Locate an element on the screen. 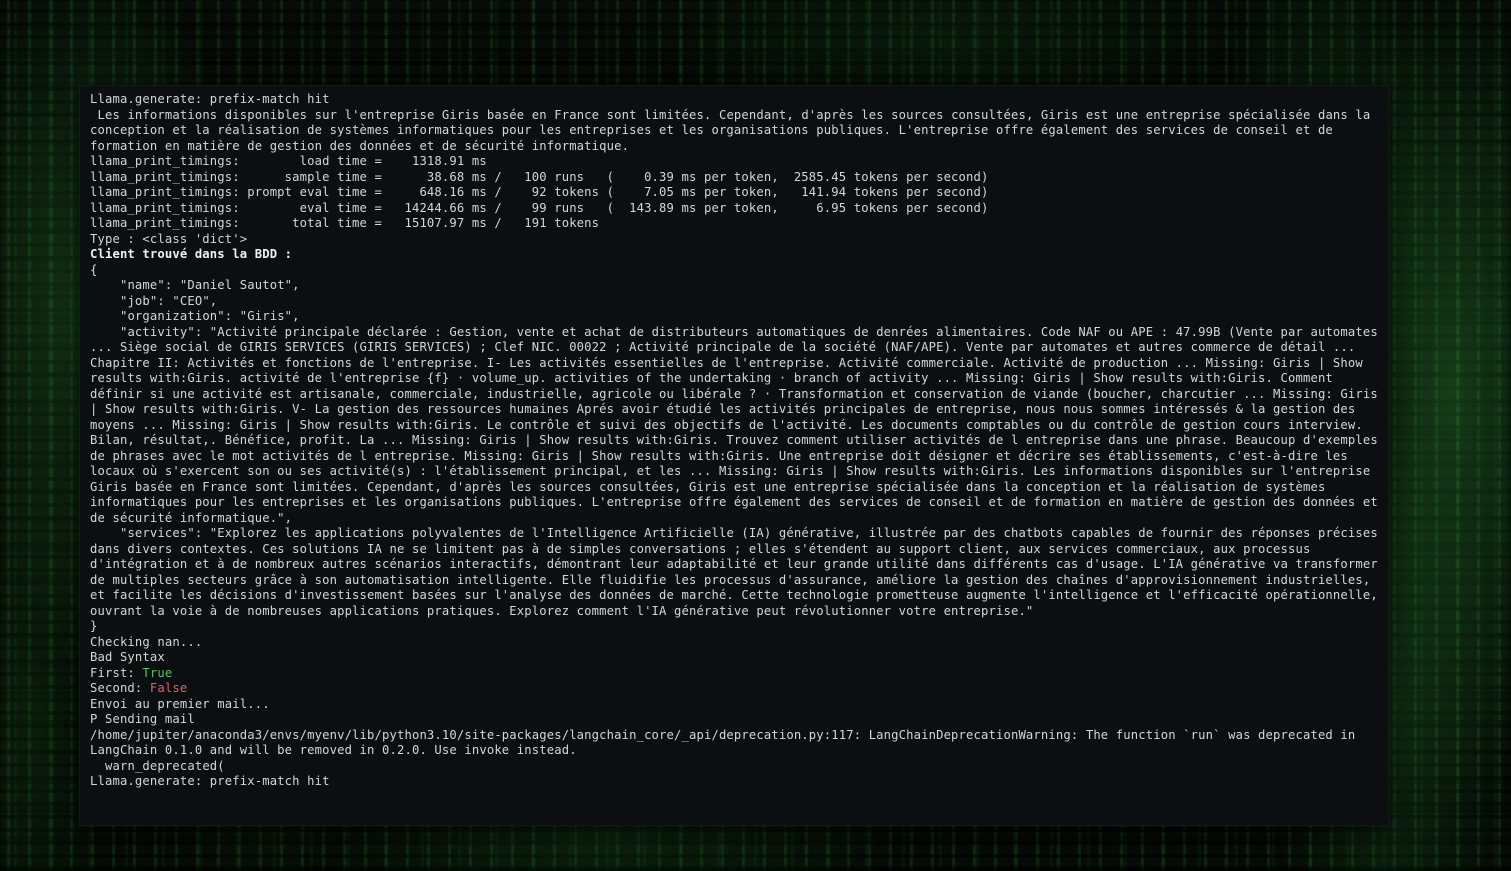  console-line-text: "organization": "Giris", is located at coordinates (195, 316).